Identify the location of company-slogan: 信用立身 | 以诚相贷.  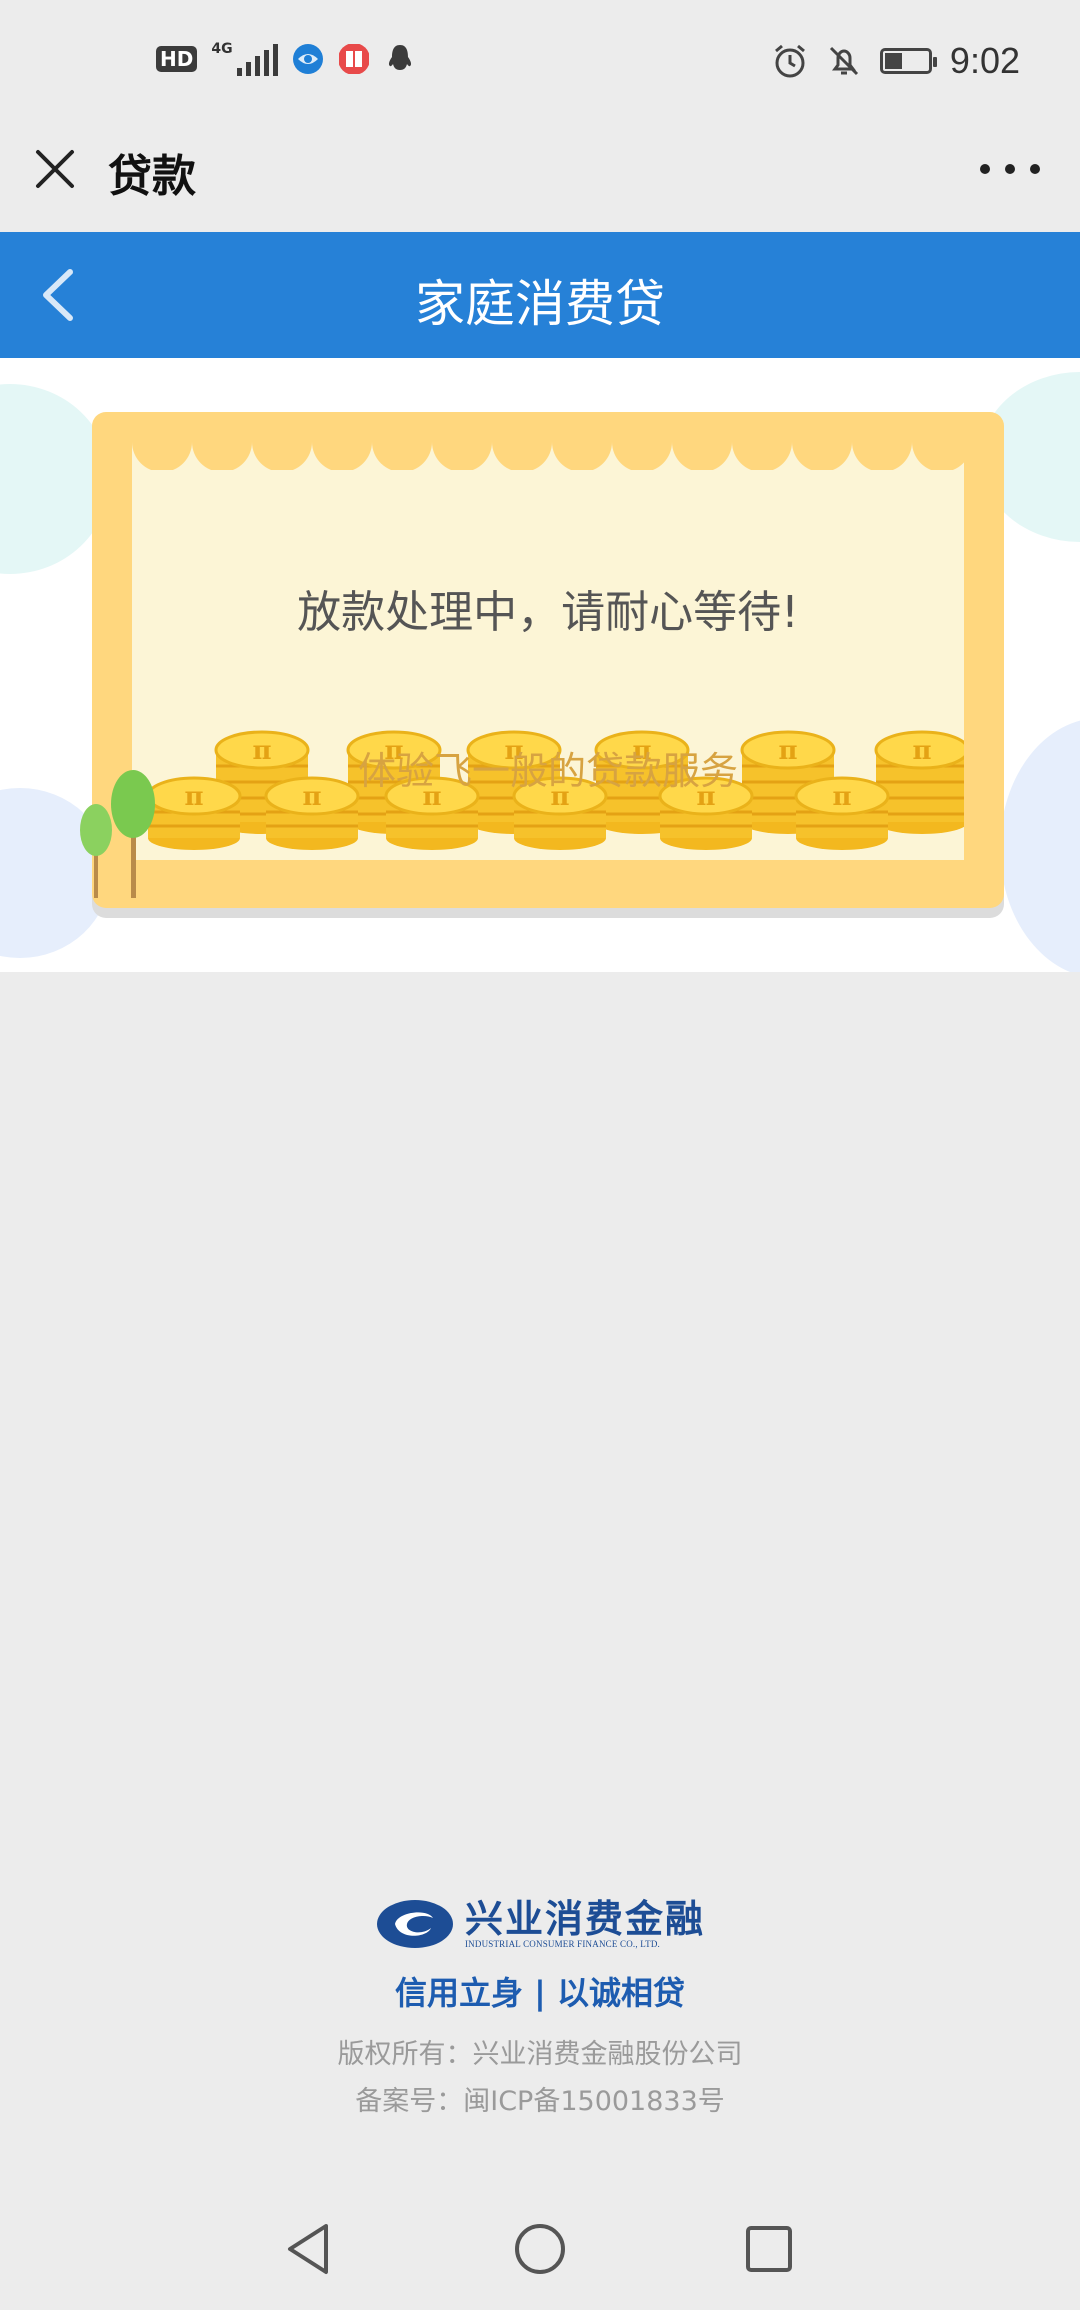
(540, 1993).